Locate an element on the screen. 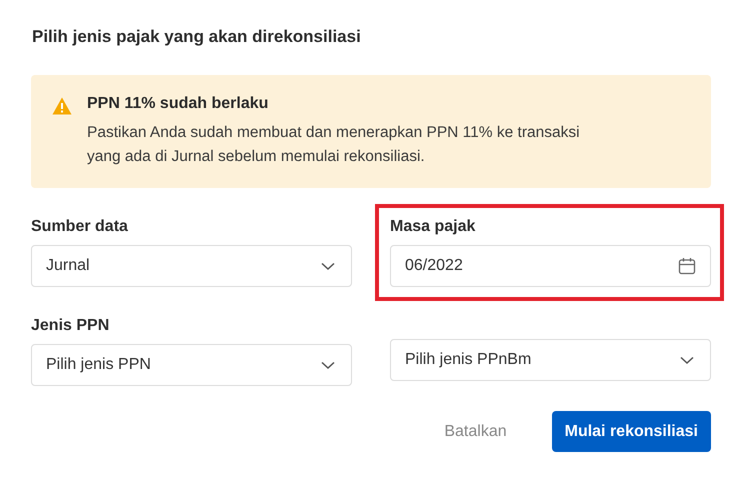 The height and width of the screenshot is (480, 742). alert-title: PPN 11% sudah berlaku is located at coordinates (178, 104).